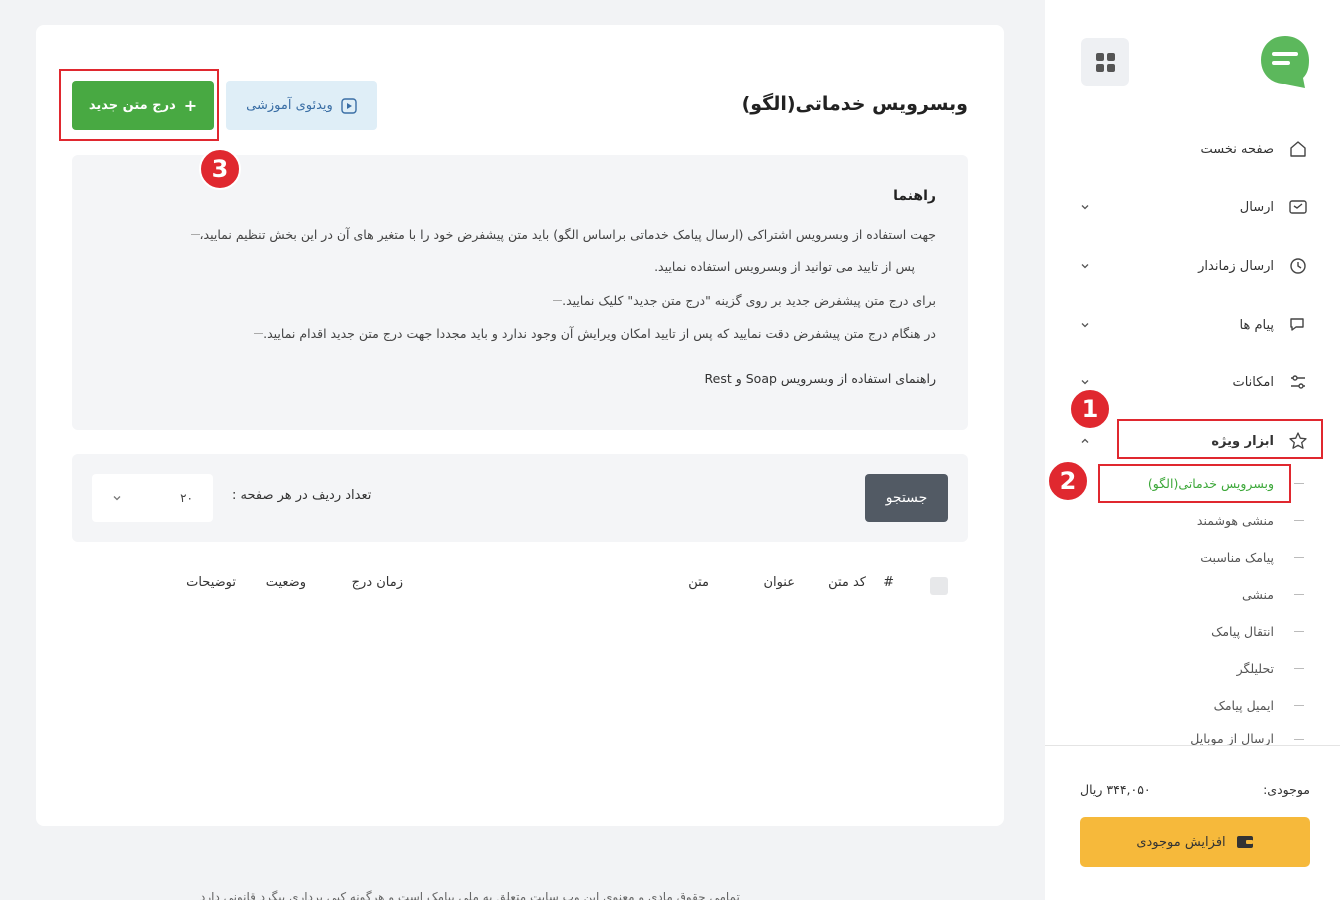 The image size is (1340, 900). I want to click on sidebar-divider, so click(1192, 745).